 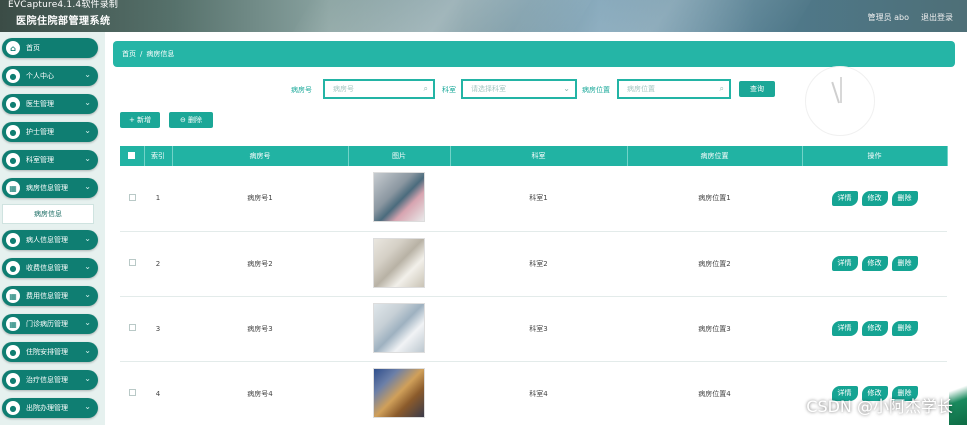 What do you see at coordinates (48, 214) in the screenshot?
I see `sidebar-subitem-ward: 病房信息` at bounding box center [48, 214].